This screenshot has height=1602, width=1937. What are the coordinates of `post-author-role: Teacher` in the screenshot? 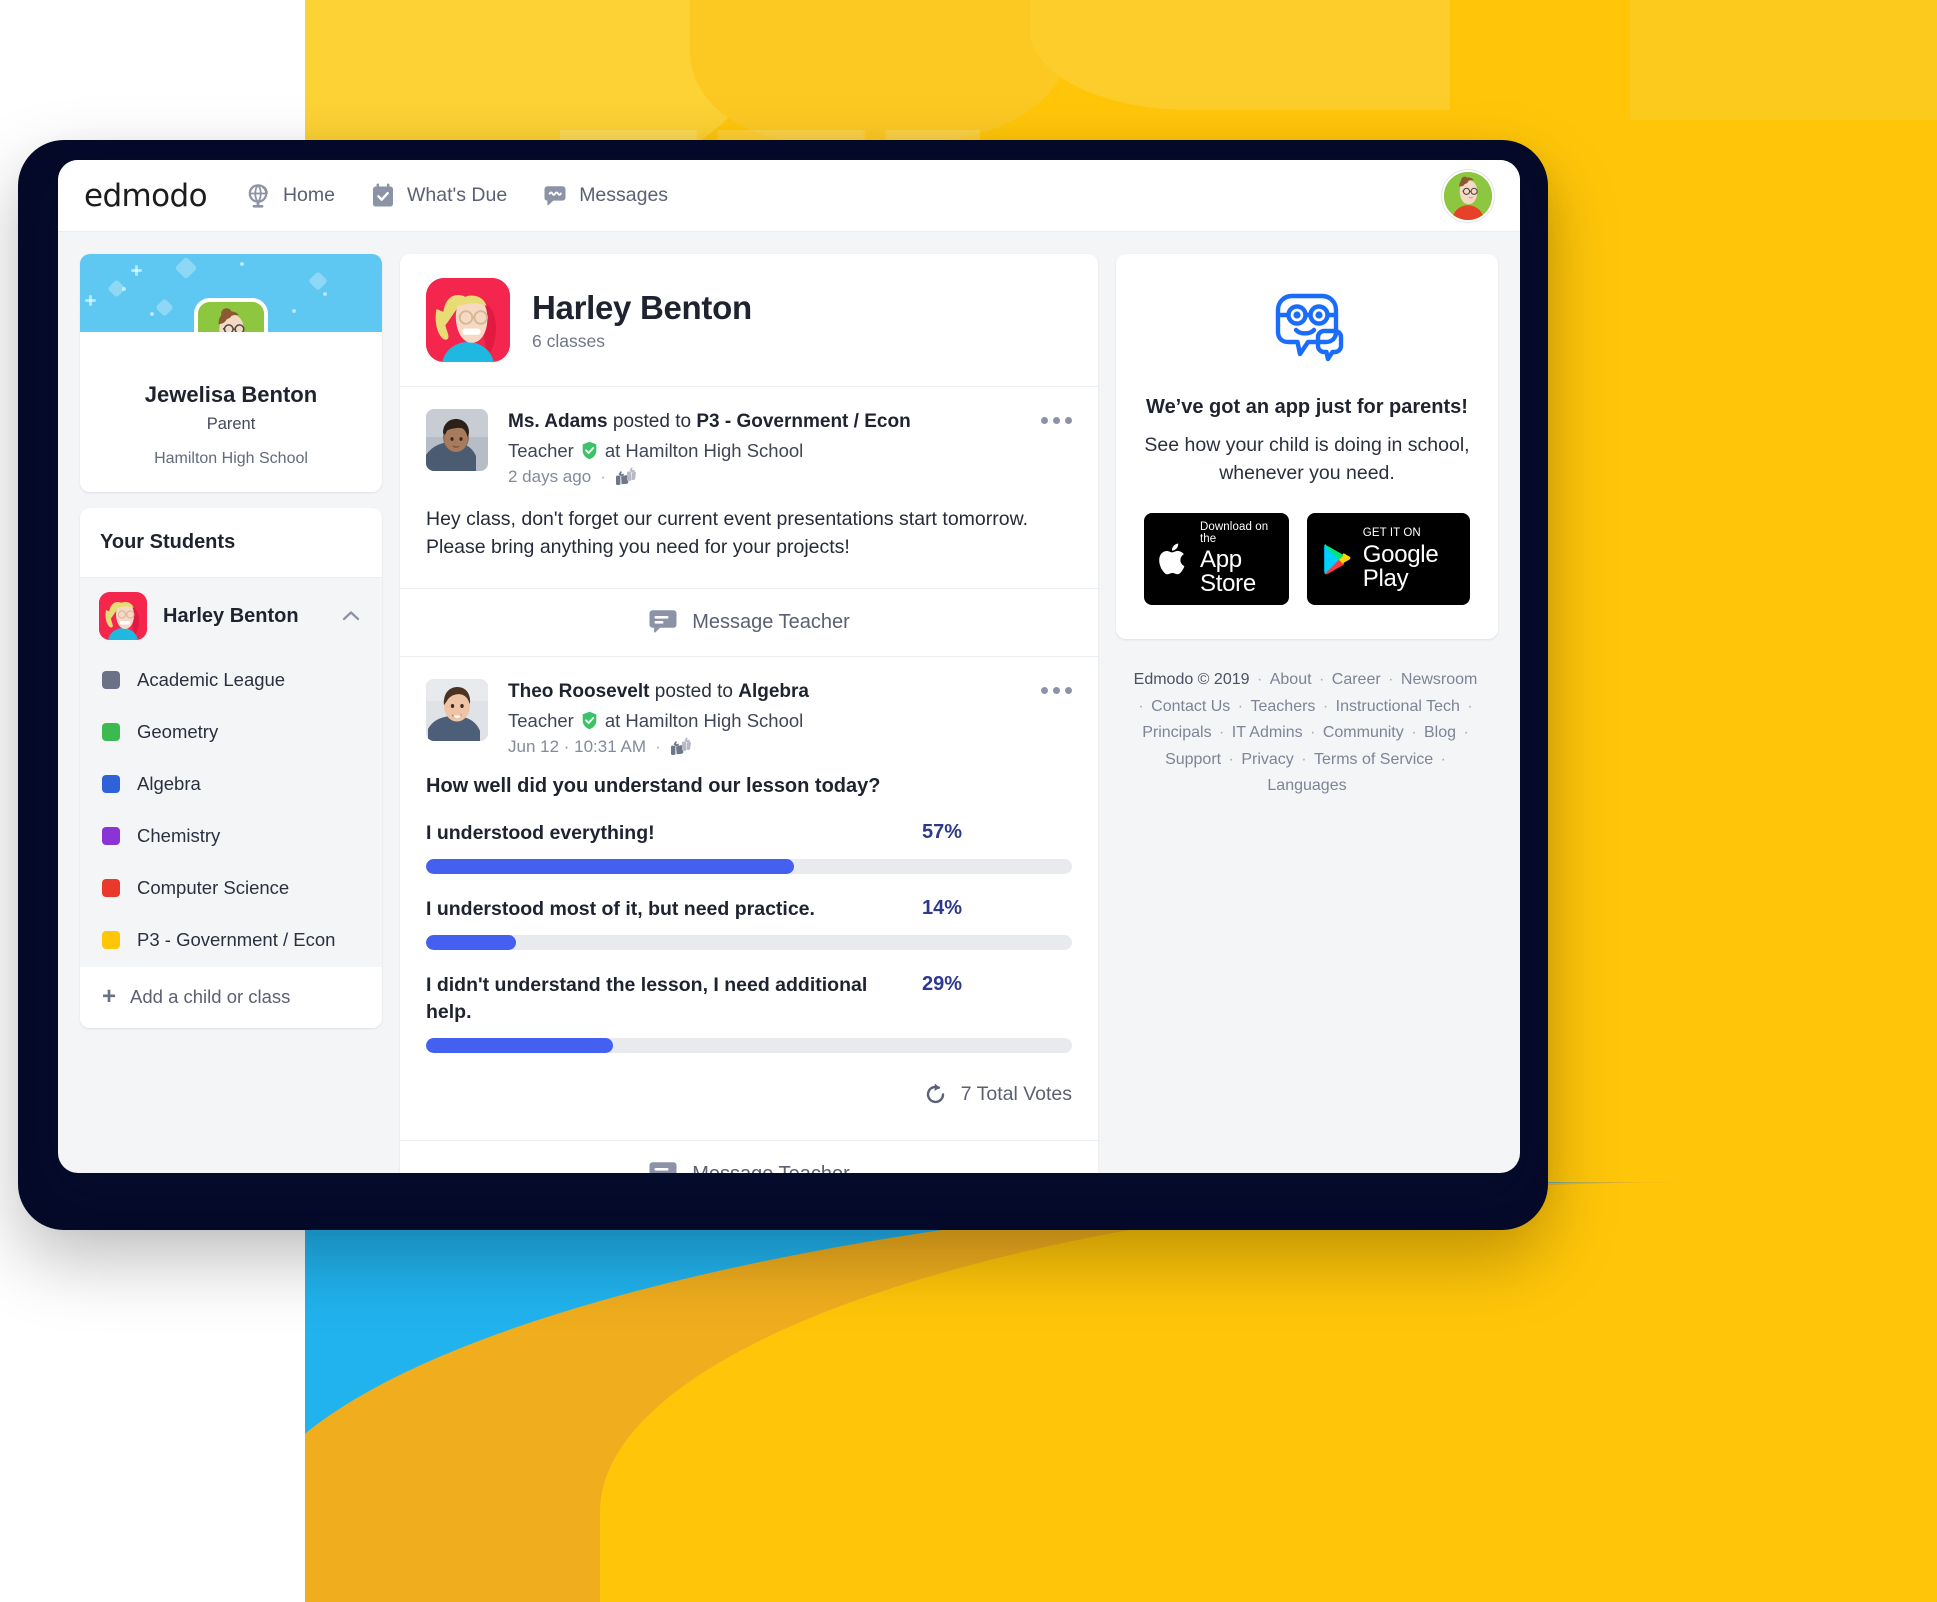 It's located at (541, 450).